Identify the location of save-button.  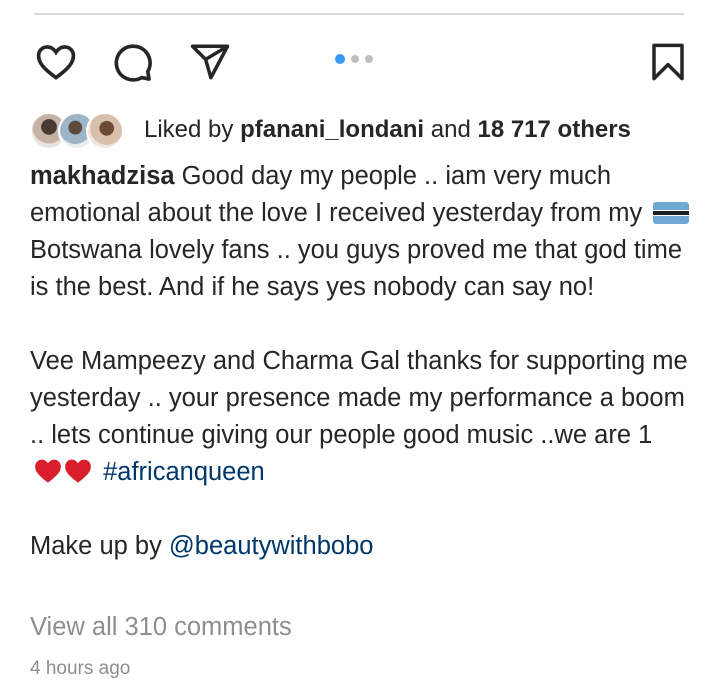
(668, 62).